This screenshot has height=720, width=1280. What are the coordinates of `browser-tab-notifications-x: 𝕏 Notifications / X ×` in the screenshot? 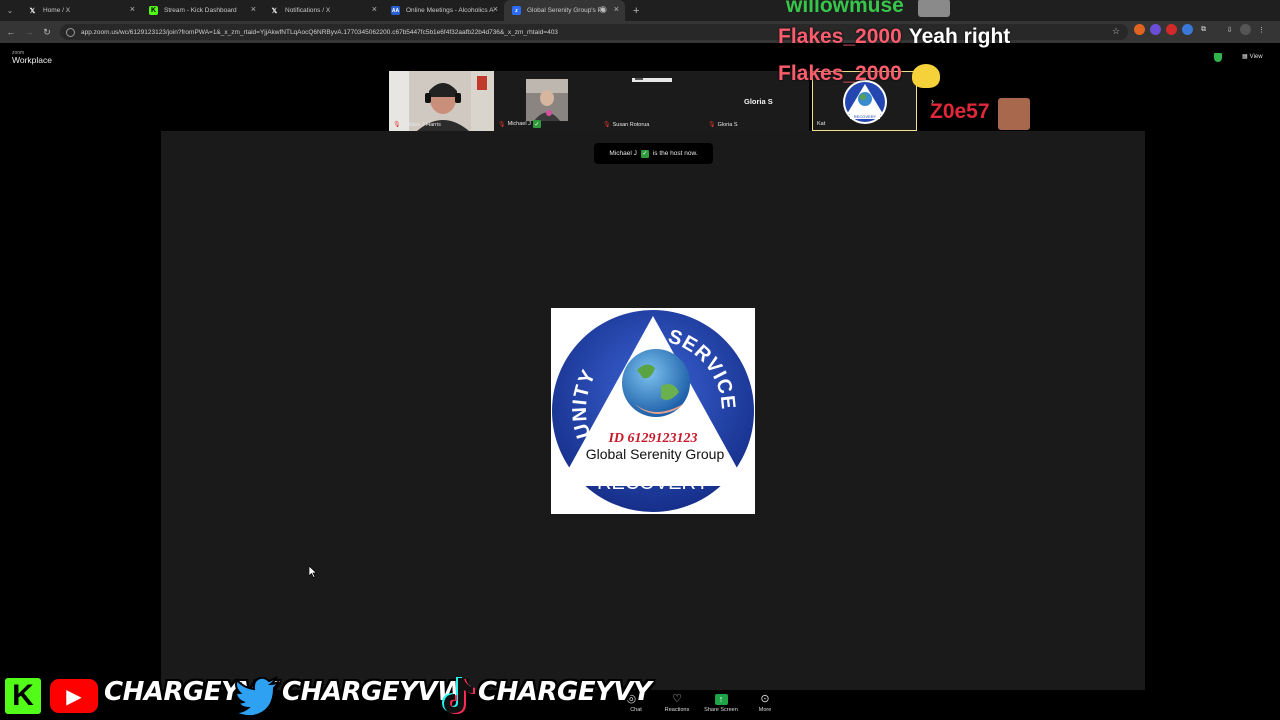 It's located at (322, 10).